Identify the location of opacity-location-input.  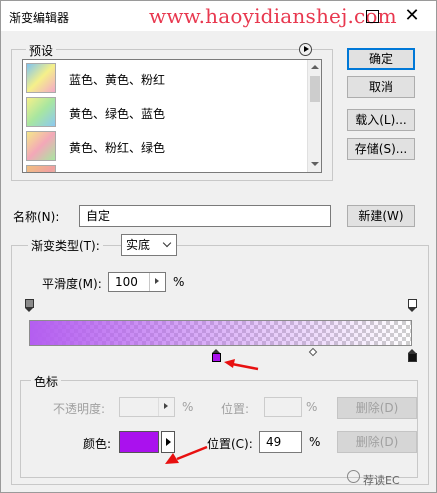
(283, 407).